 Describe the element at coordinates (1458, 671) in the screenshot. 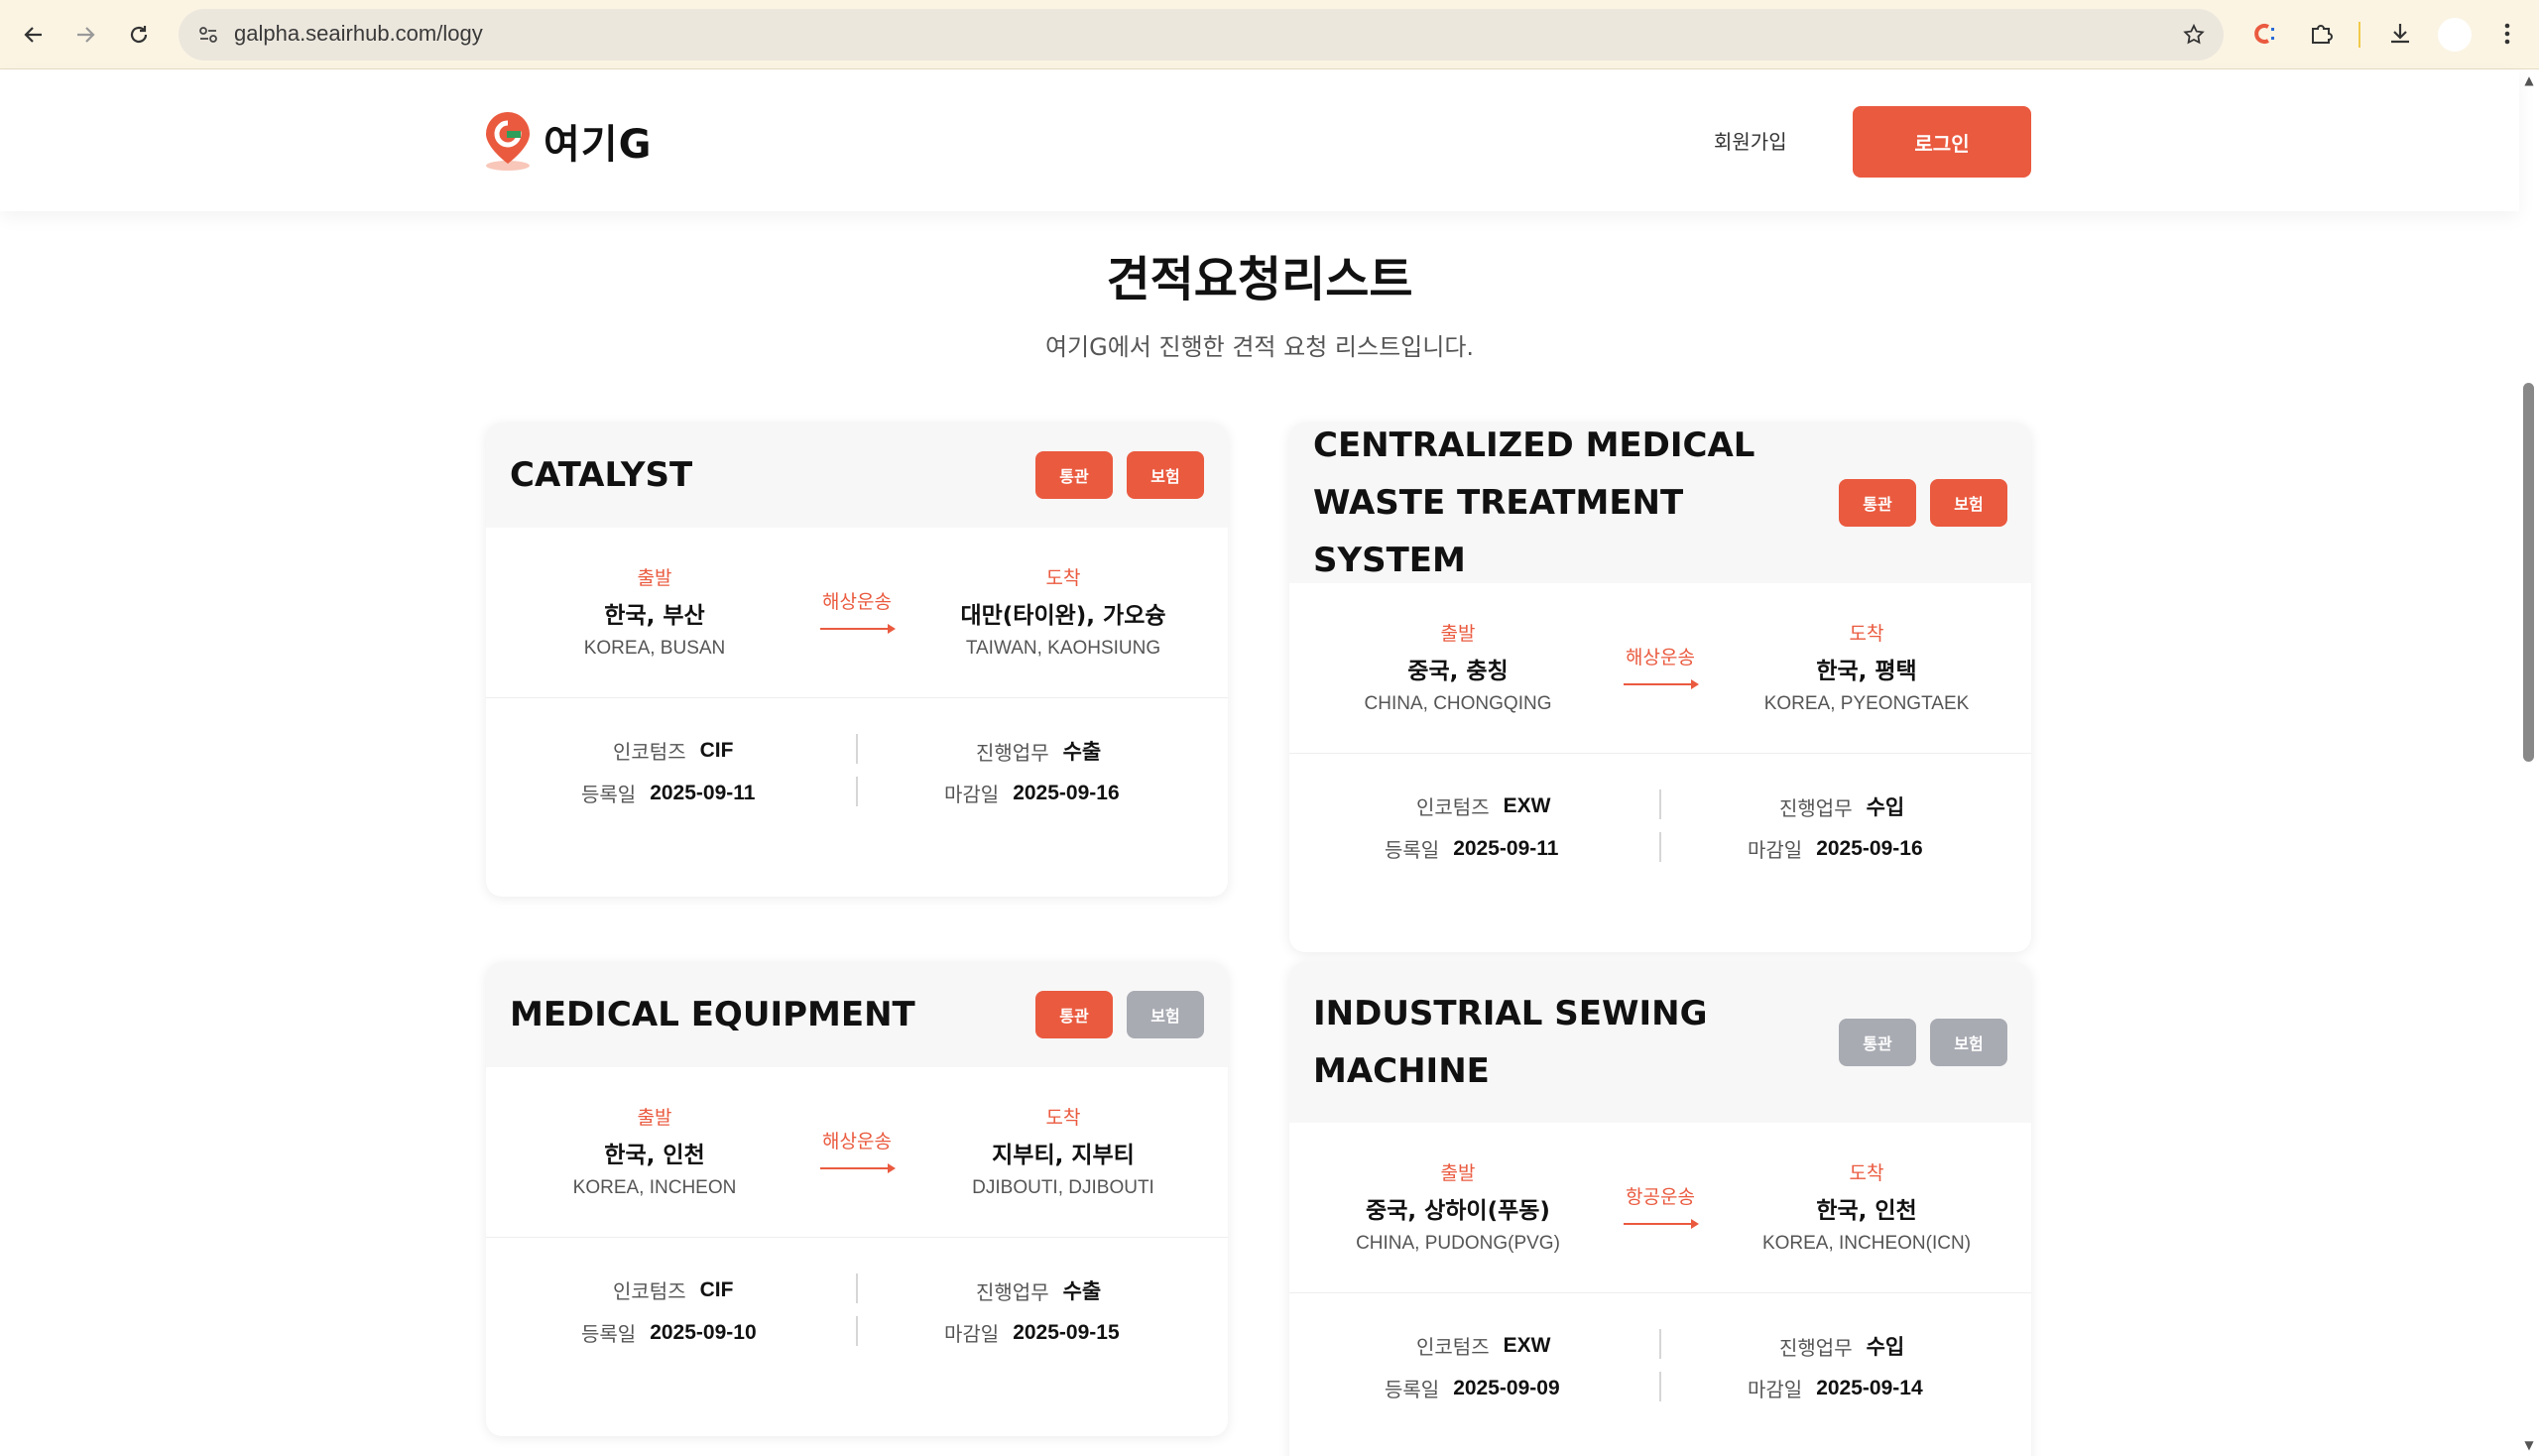

I see `origin-name-kor: 중국, 충칭` at that location.